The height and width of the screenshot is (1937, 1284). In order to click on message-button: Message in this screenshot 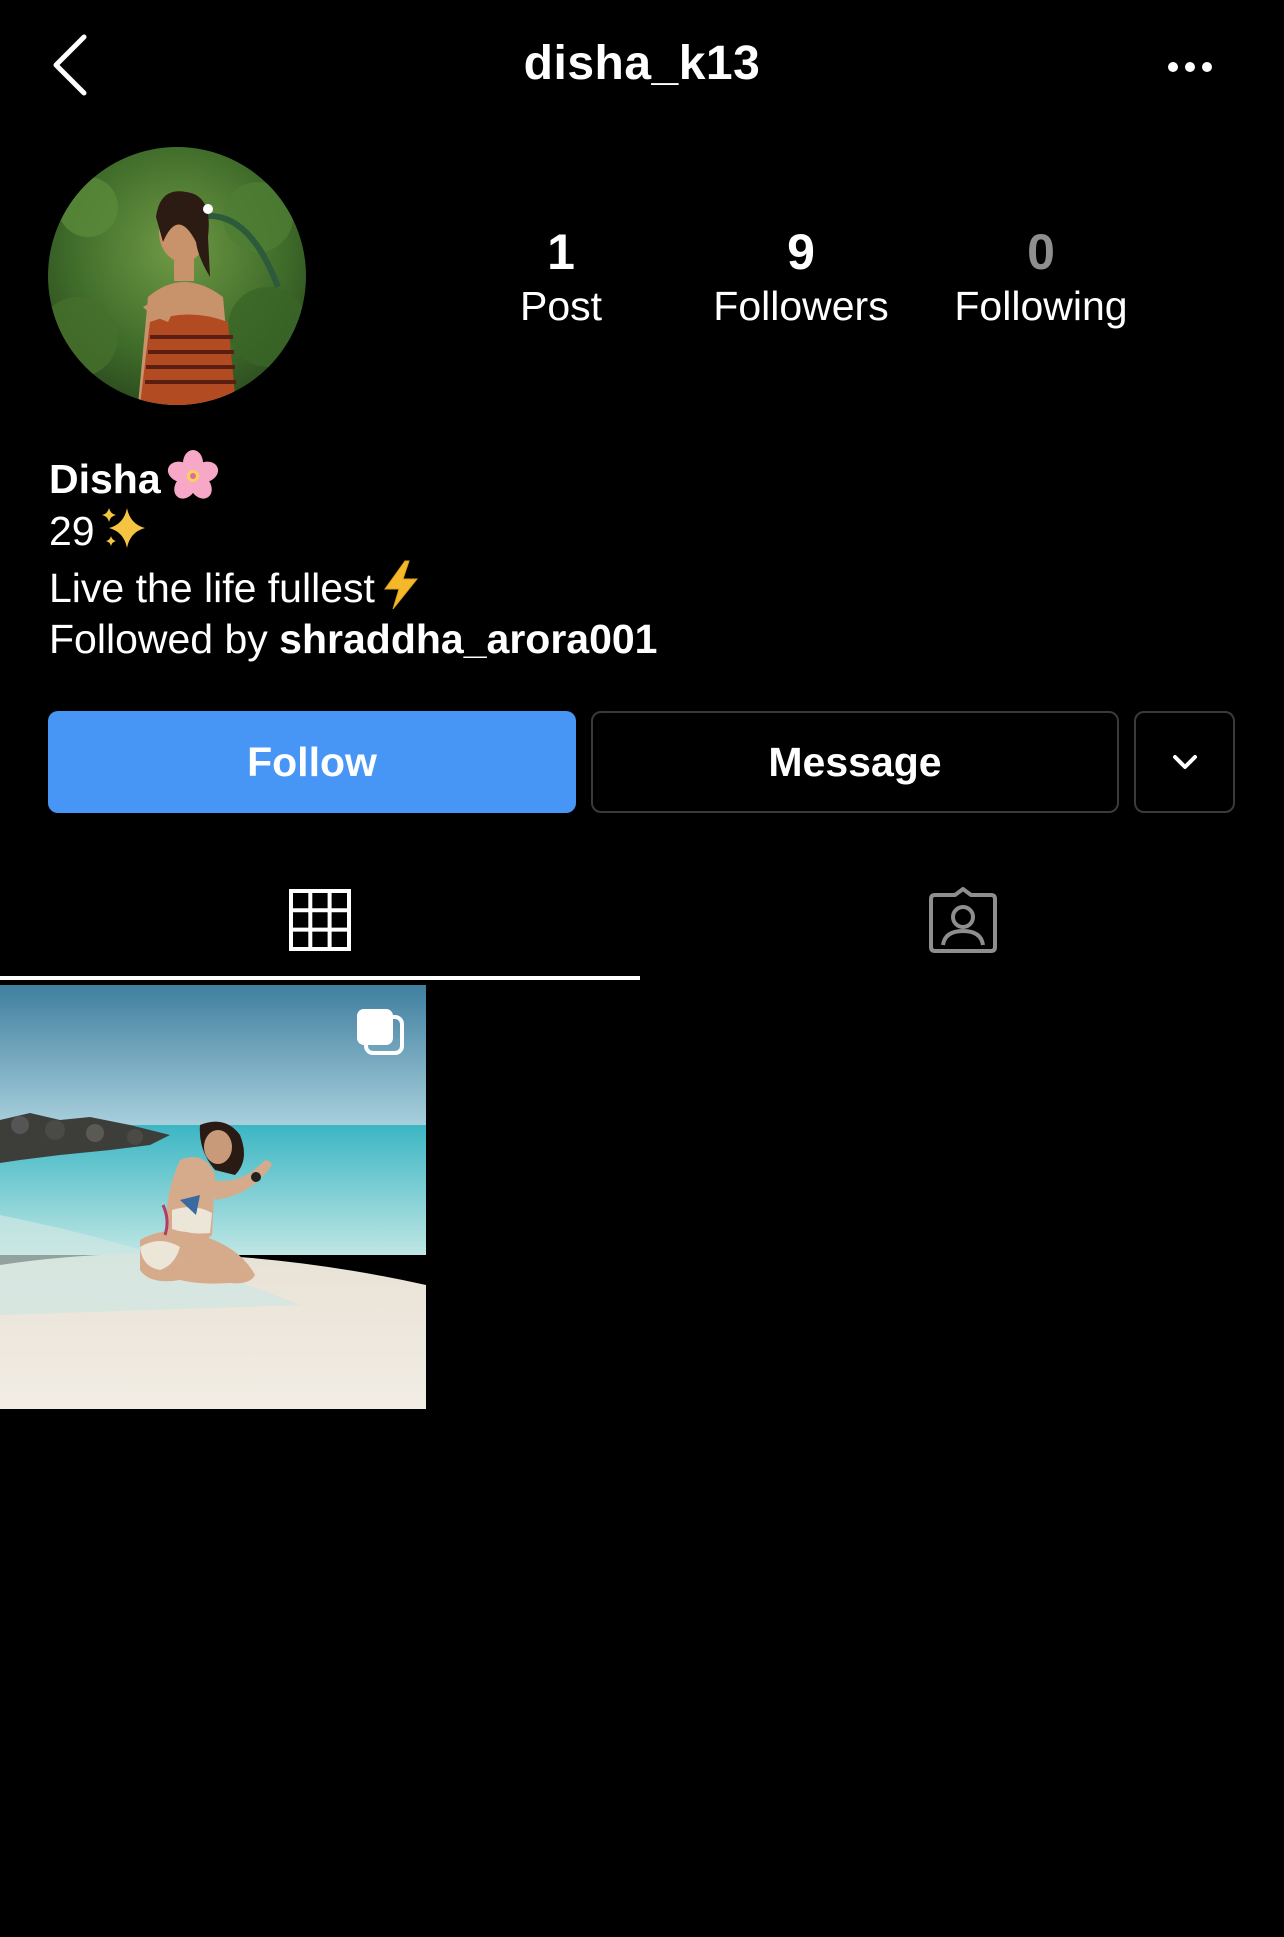, I will do `click(855, 762)`.